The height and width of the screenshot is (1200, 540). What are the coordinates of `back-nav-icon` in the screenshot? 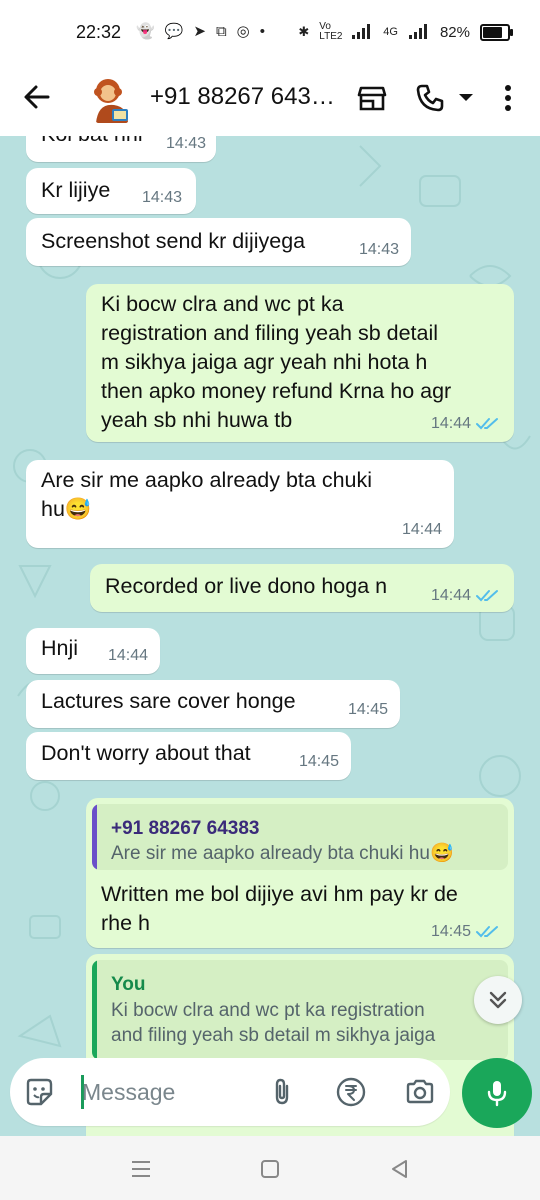 It's located at (399, 1169).